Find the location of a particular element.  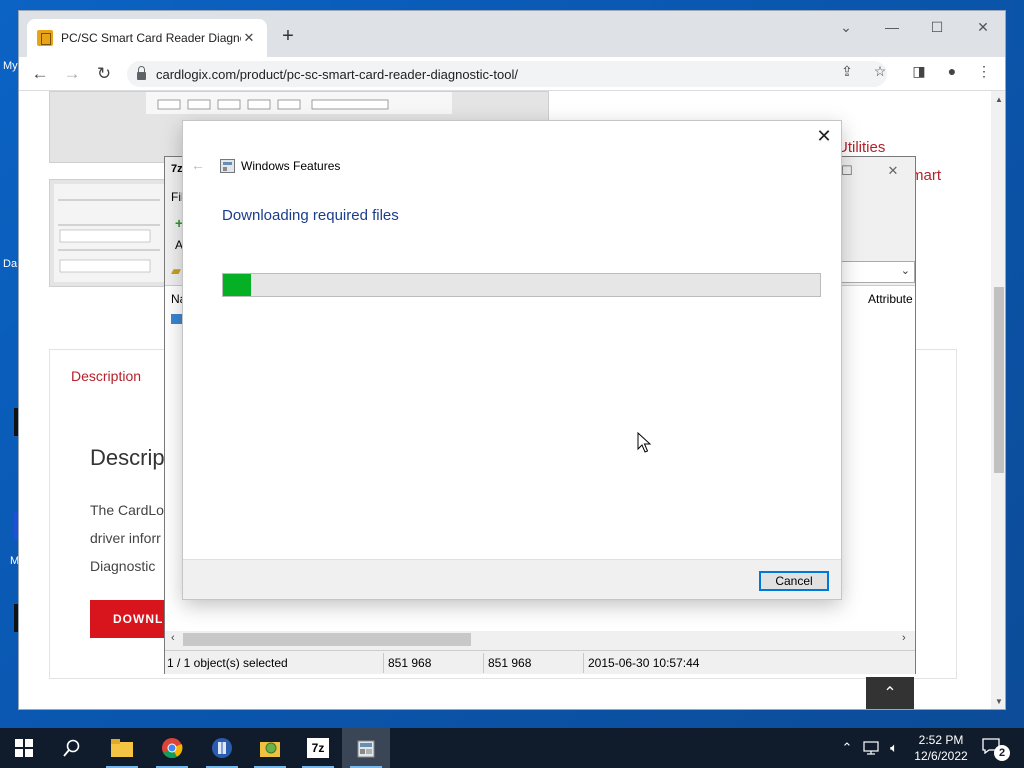

side-panel-icon: ◨ is located at coordinates (919, 71).